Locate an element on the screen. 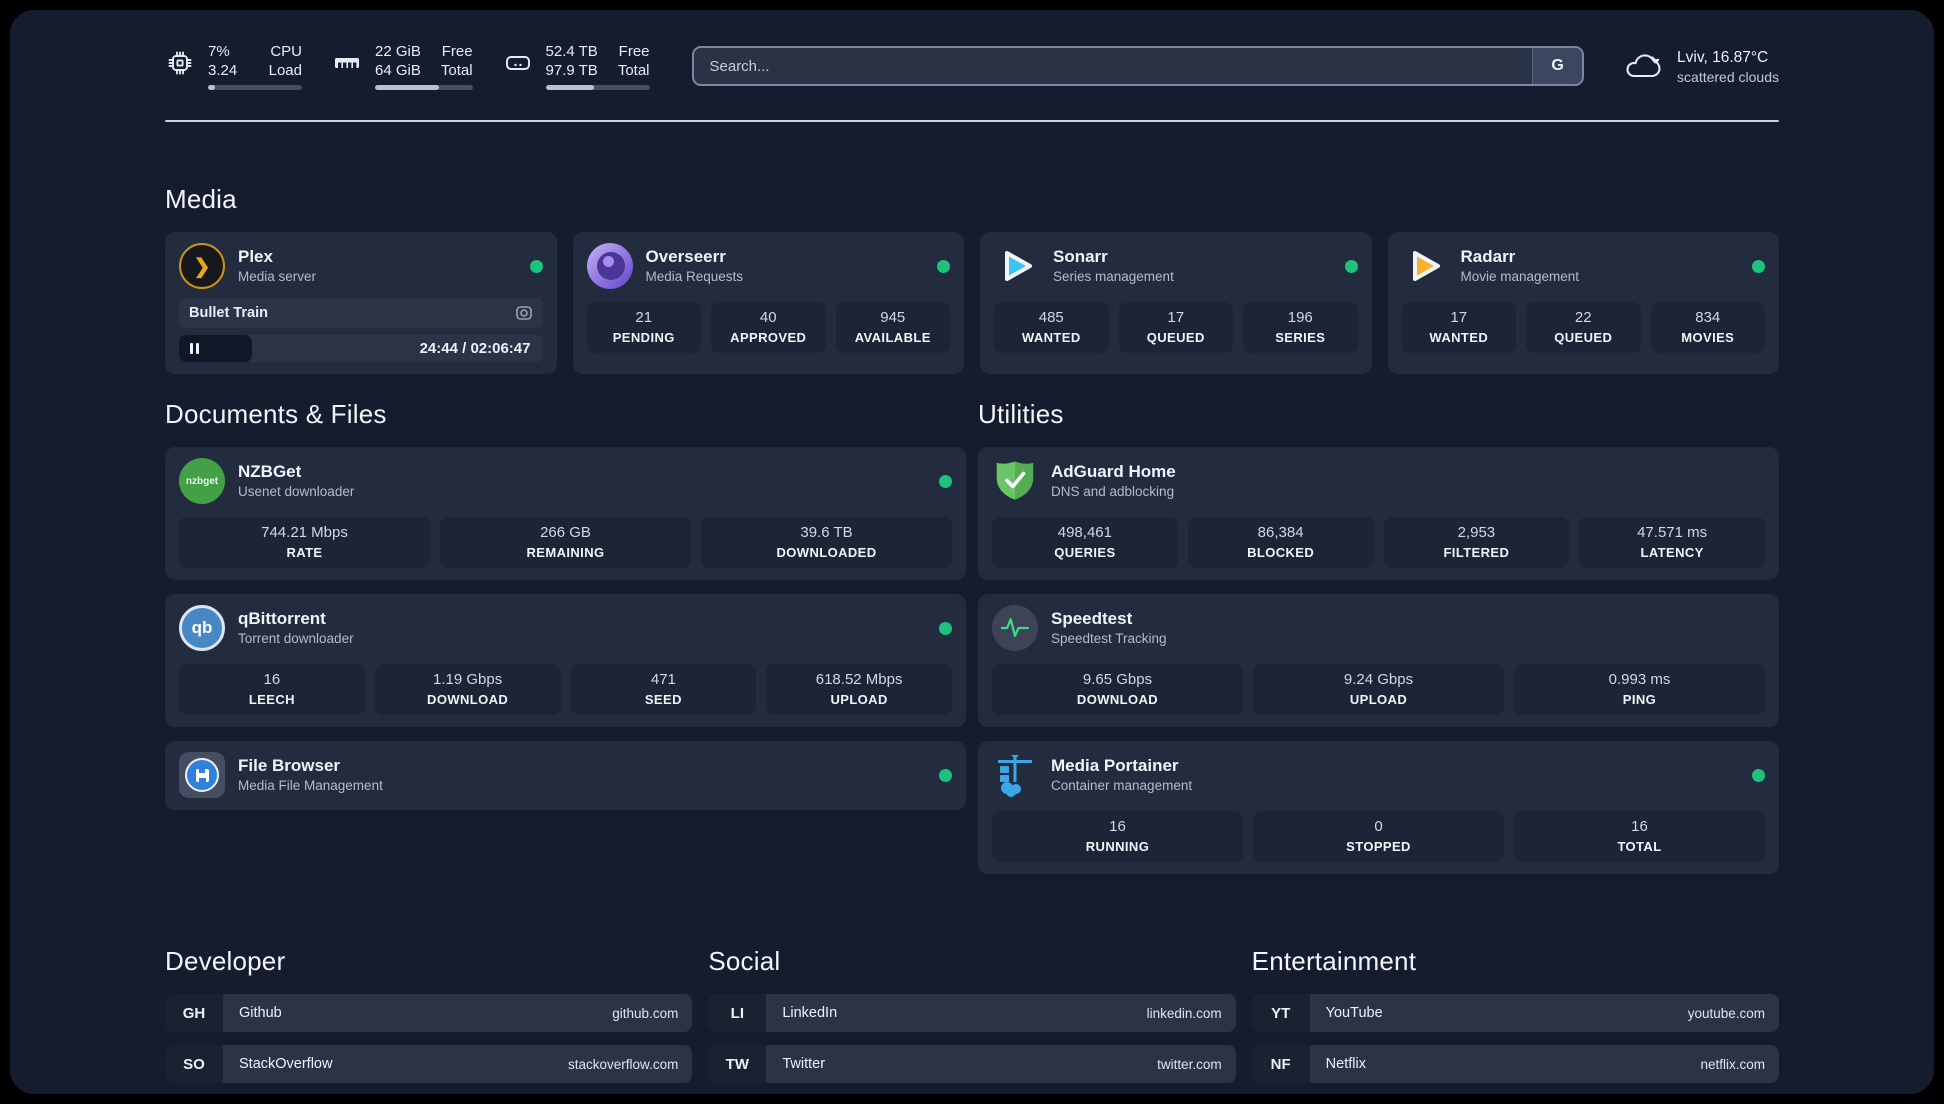 This screenshot has height=1104, width=1944. app-card-filebrowser: File Browser Media File Management is located at coordinates (565, 775).